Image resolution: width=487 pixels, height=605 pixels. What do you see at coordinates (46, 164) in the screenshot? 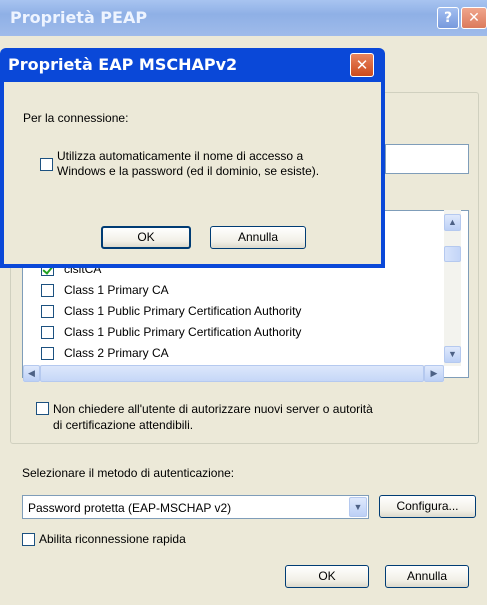
I see `autologon-checkbox` at bounding box center [46, 164].